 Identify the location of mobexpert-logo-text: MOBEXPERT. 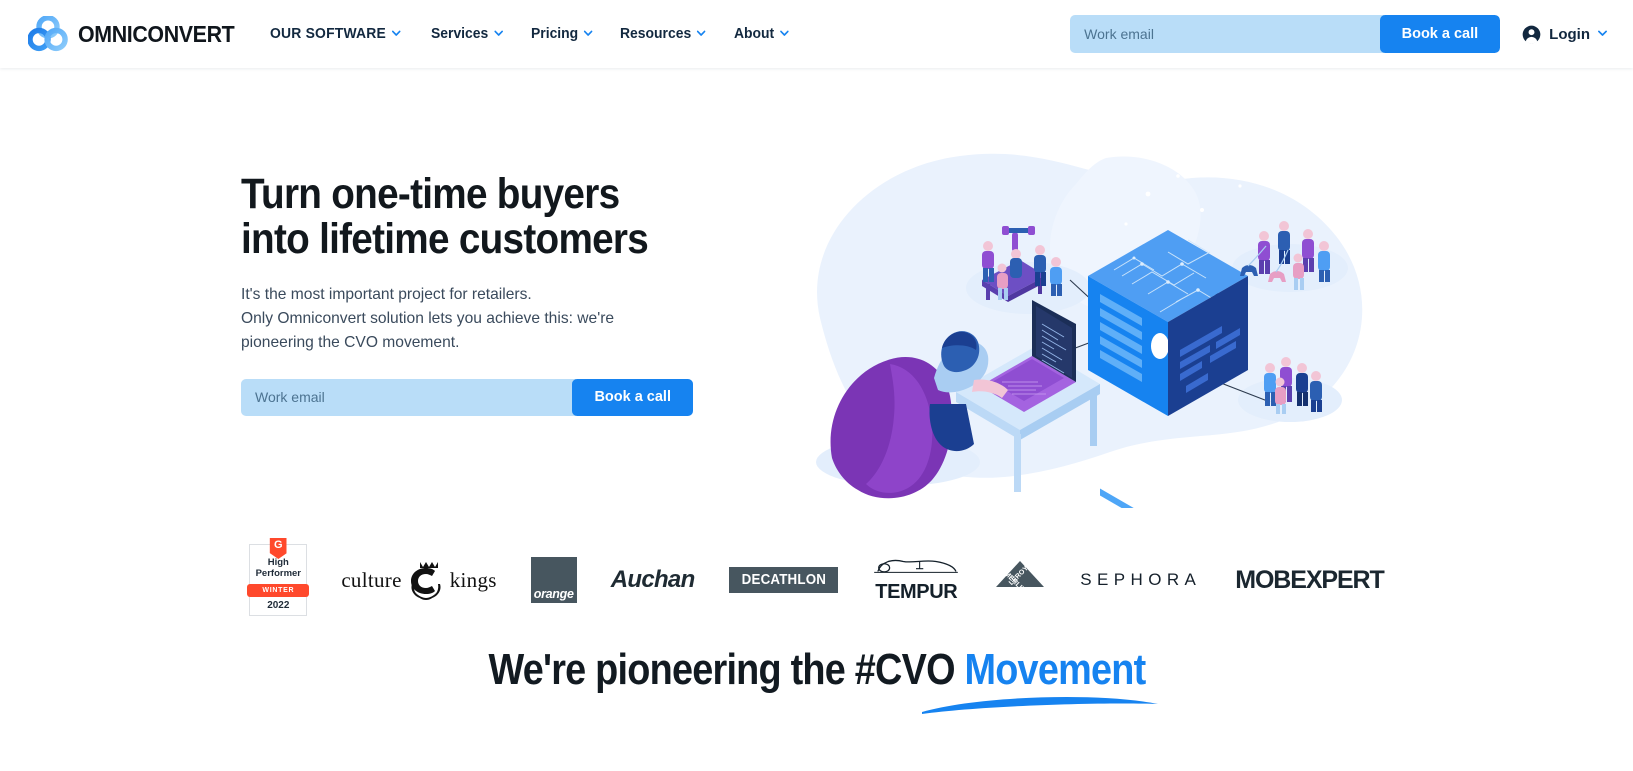
(1310, 579).